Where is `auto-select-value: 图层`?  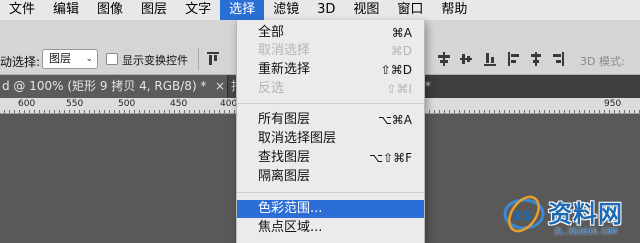 auto-select-value: 图层 is located at coordinates (60, 58).